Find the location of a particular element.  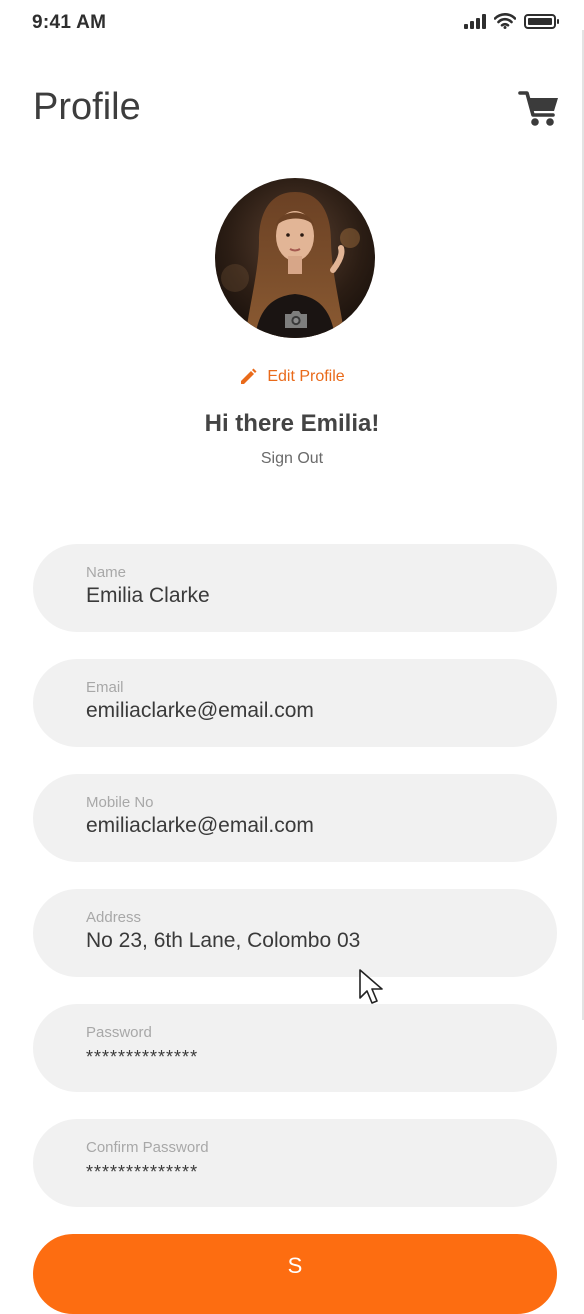

shopping-cart-icon is located at coordinates (538, 108).